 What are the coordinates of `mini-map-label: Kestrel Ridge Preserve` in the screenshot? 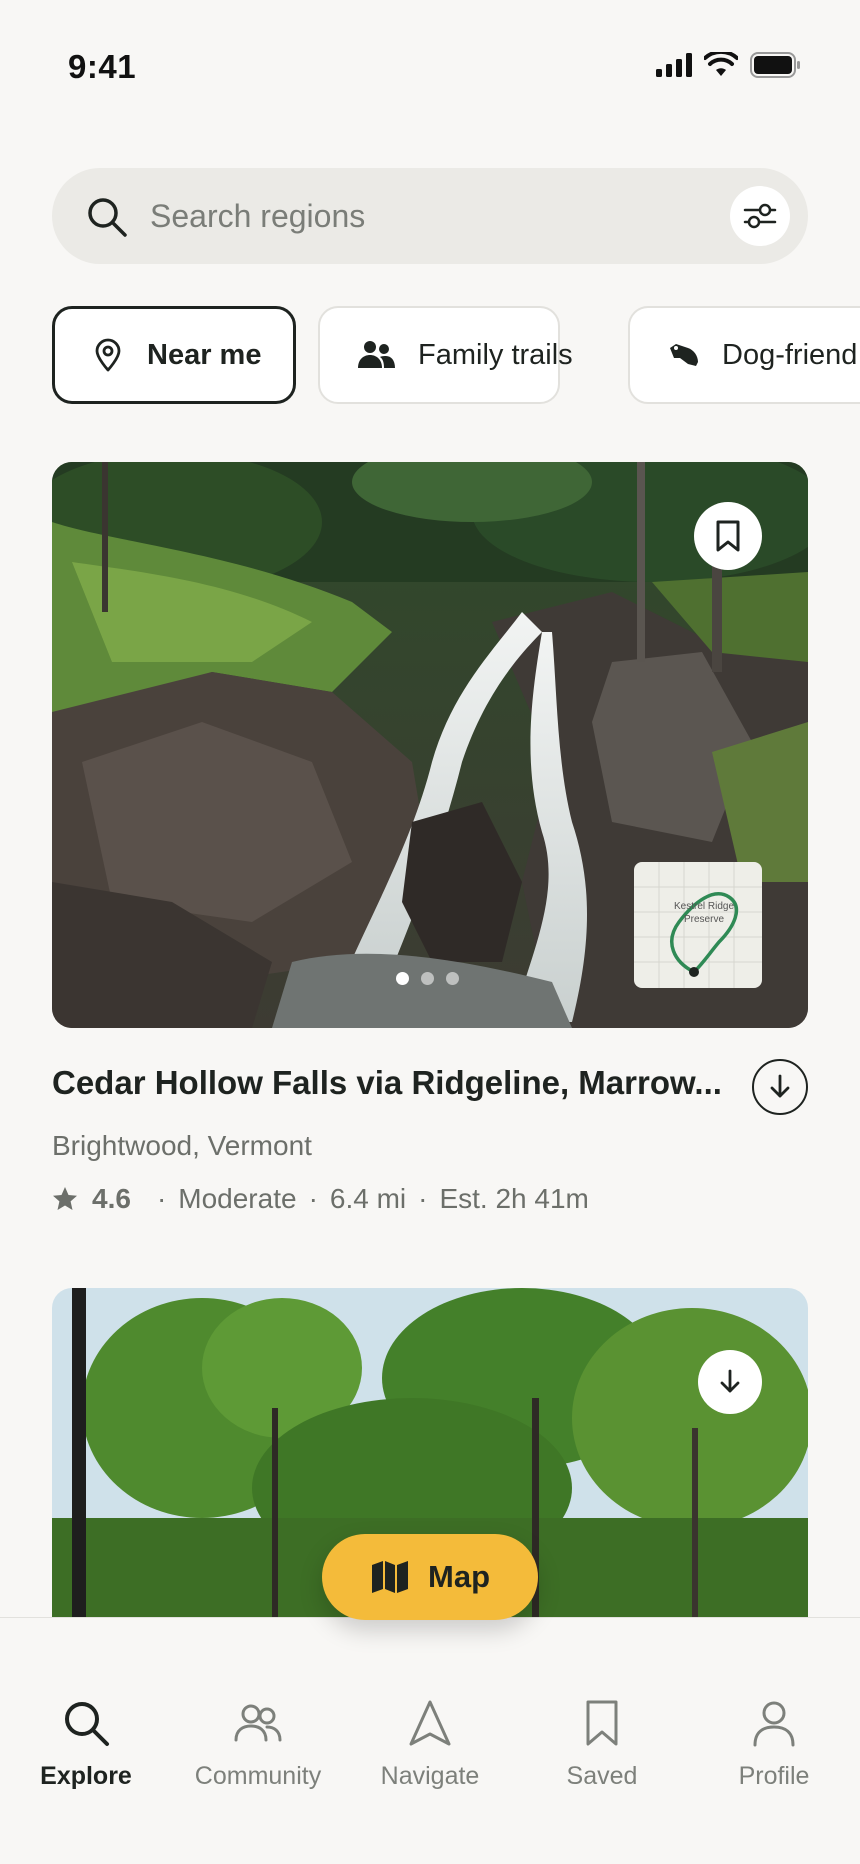 It's located at (704, 913).